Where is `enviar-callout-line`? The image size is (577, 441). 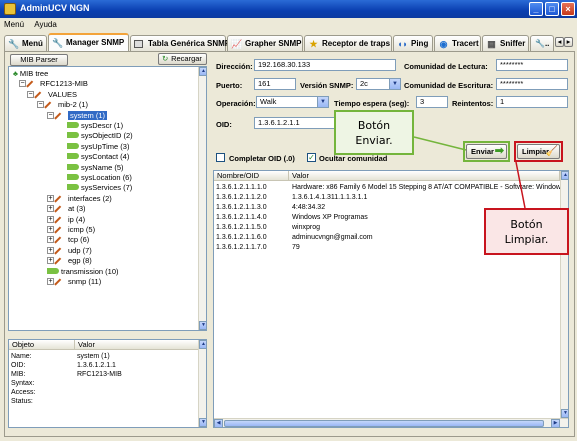 enviar-callout-line is located at coordinates (440, 143).